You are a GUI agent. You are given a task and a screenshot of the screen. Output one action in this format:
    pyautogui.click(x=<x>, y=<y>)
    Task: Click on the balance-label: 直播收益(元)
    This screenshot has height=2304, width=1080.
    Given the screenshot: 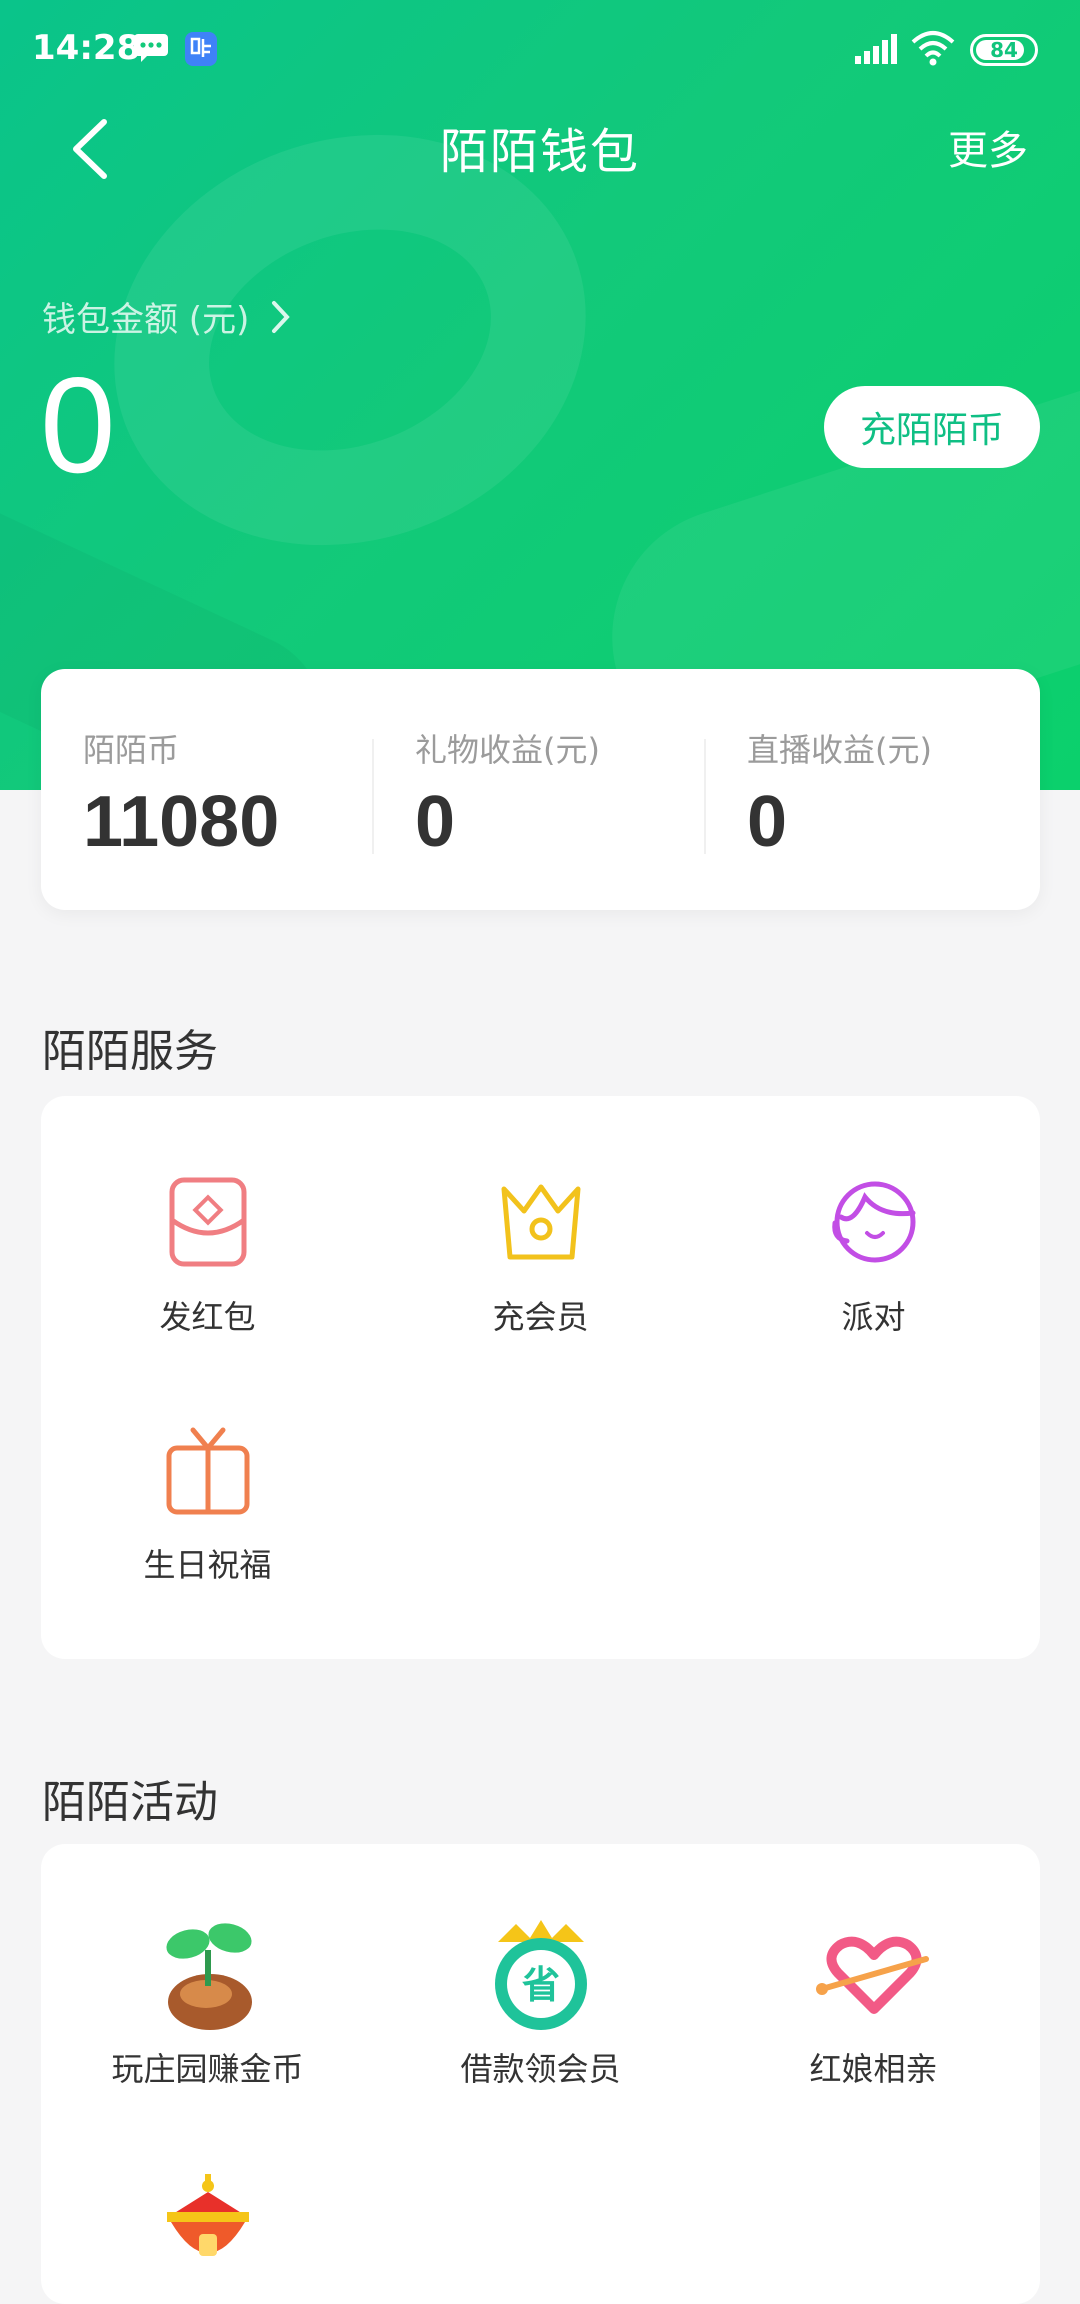 What is the action you would take?
    pyautogui.click(x=839, y=750)
    